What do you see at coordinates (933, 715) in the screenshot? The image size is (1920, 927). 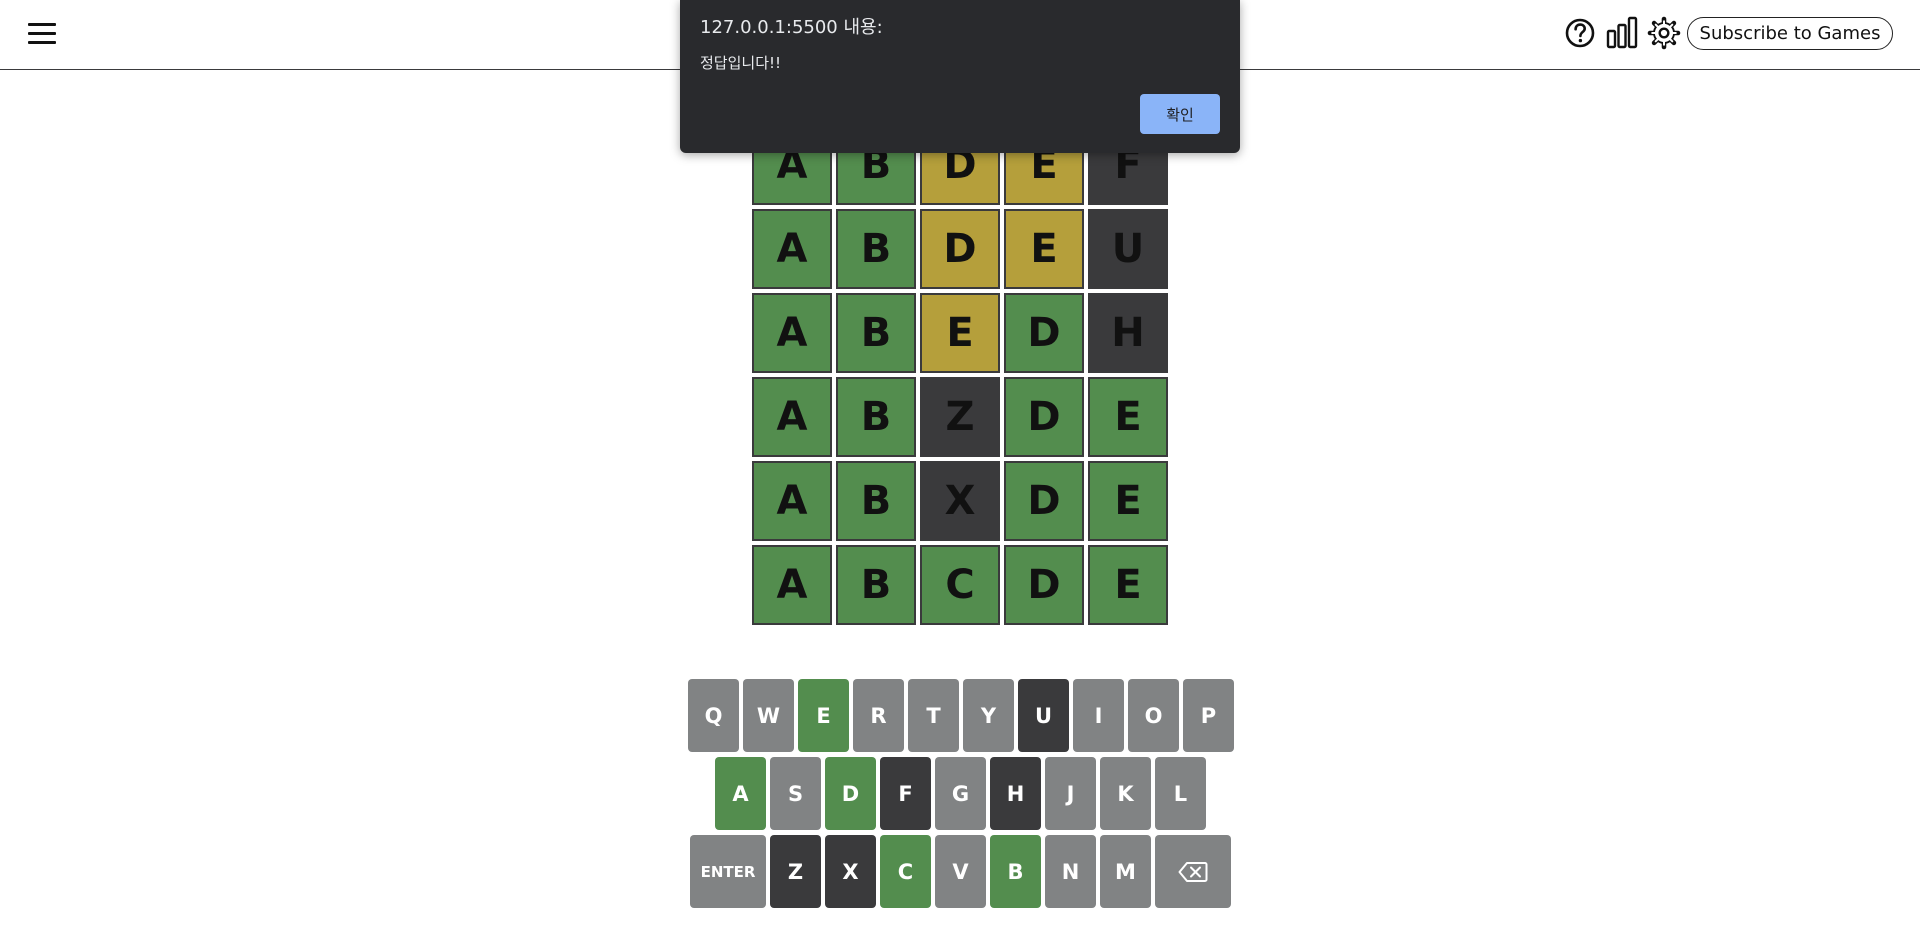 I see `key-t: T` at bounding box center [933, 715].